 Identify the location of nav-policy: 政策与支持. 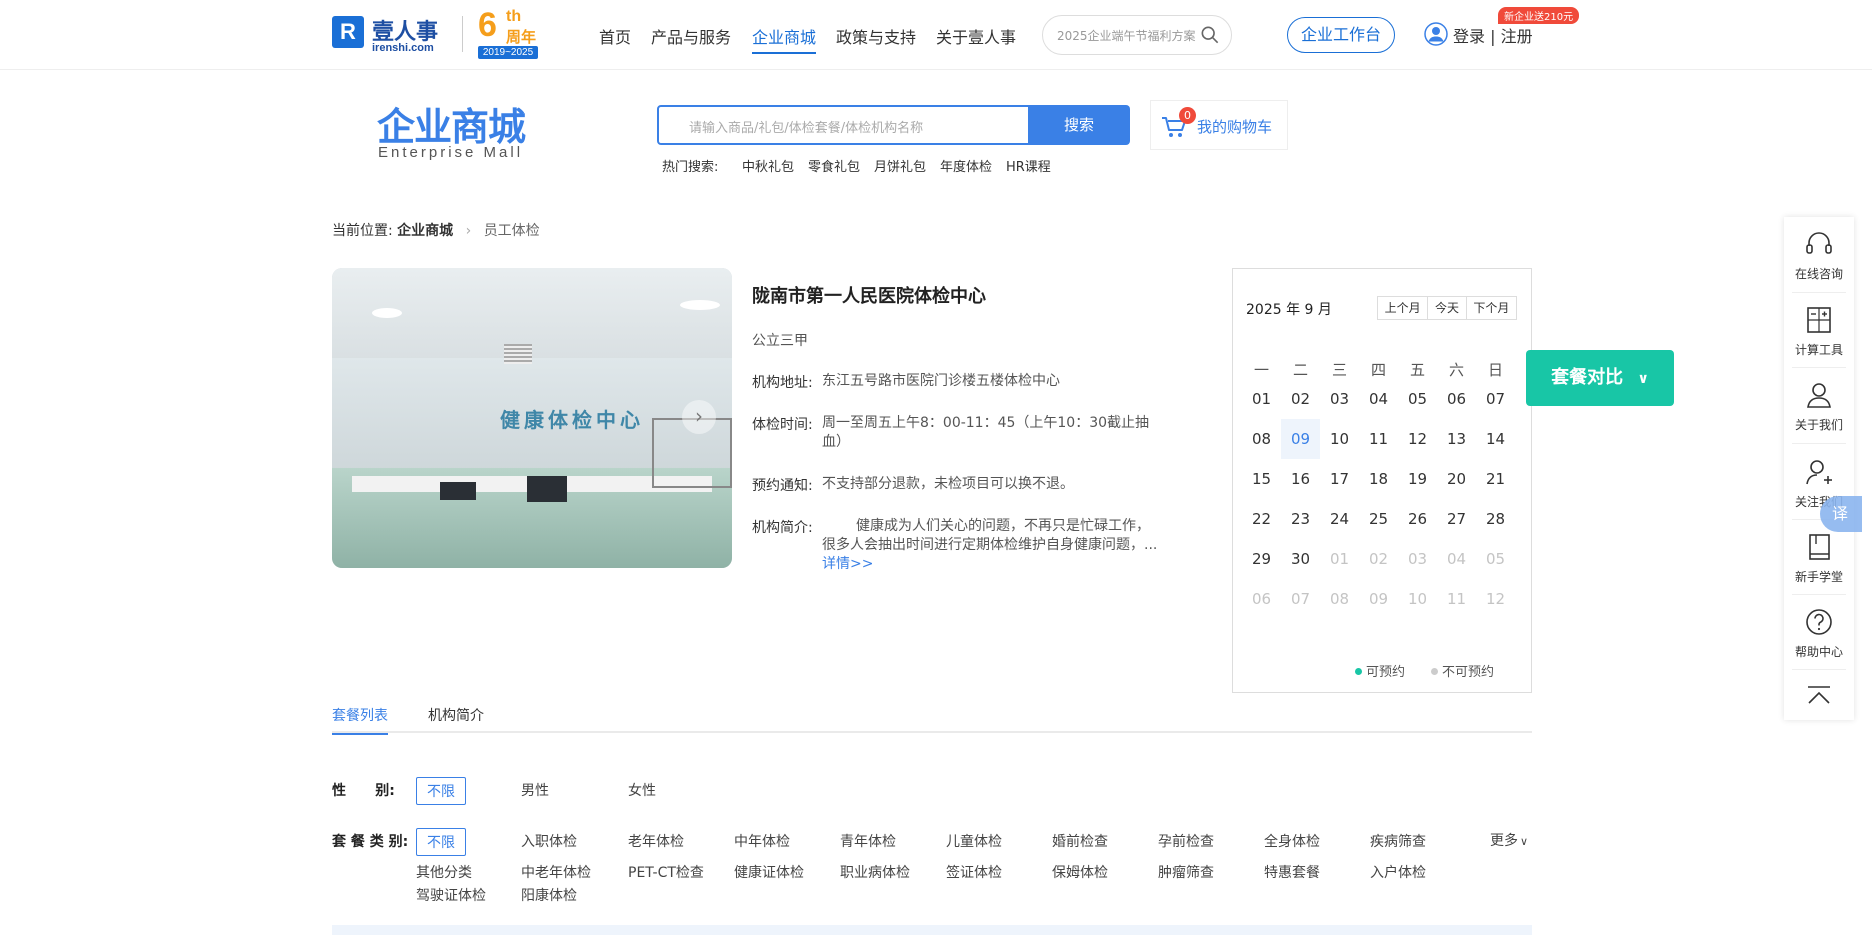
(876, 36).